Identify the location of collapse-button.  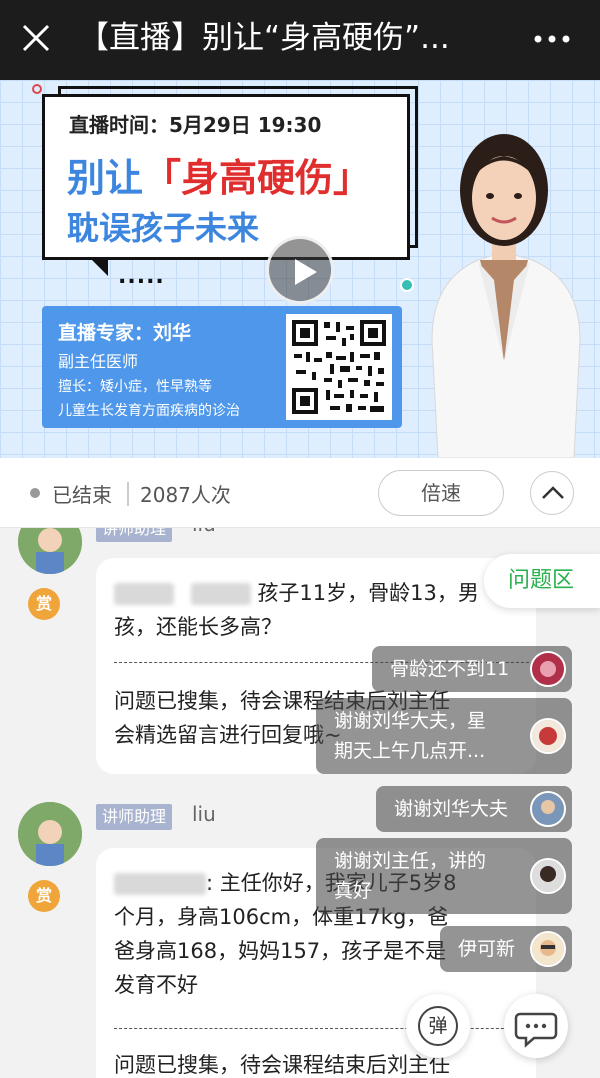
(552, 493).